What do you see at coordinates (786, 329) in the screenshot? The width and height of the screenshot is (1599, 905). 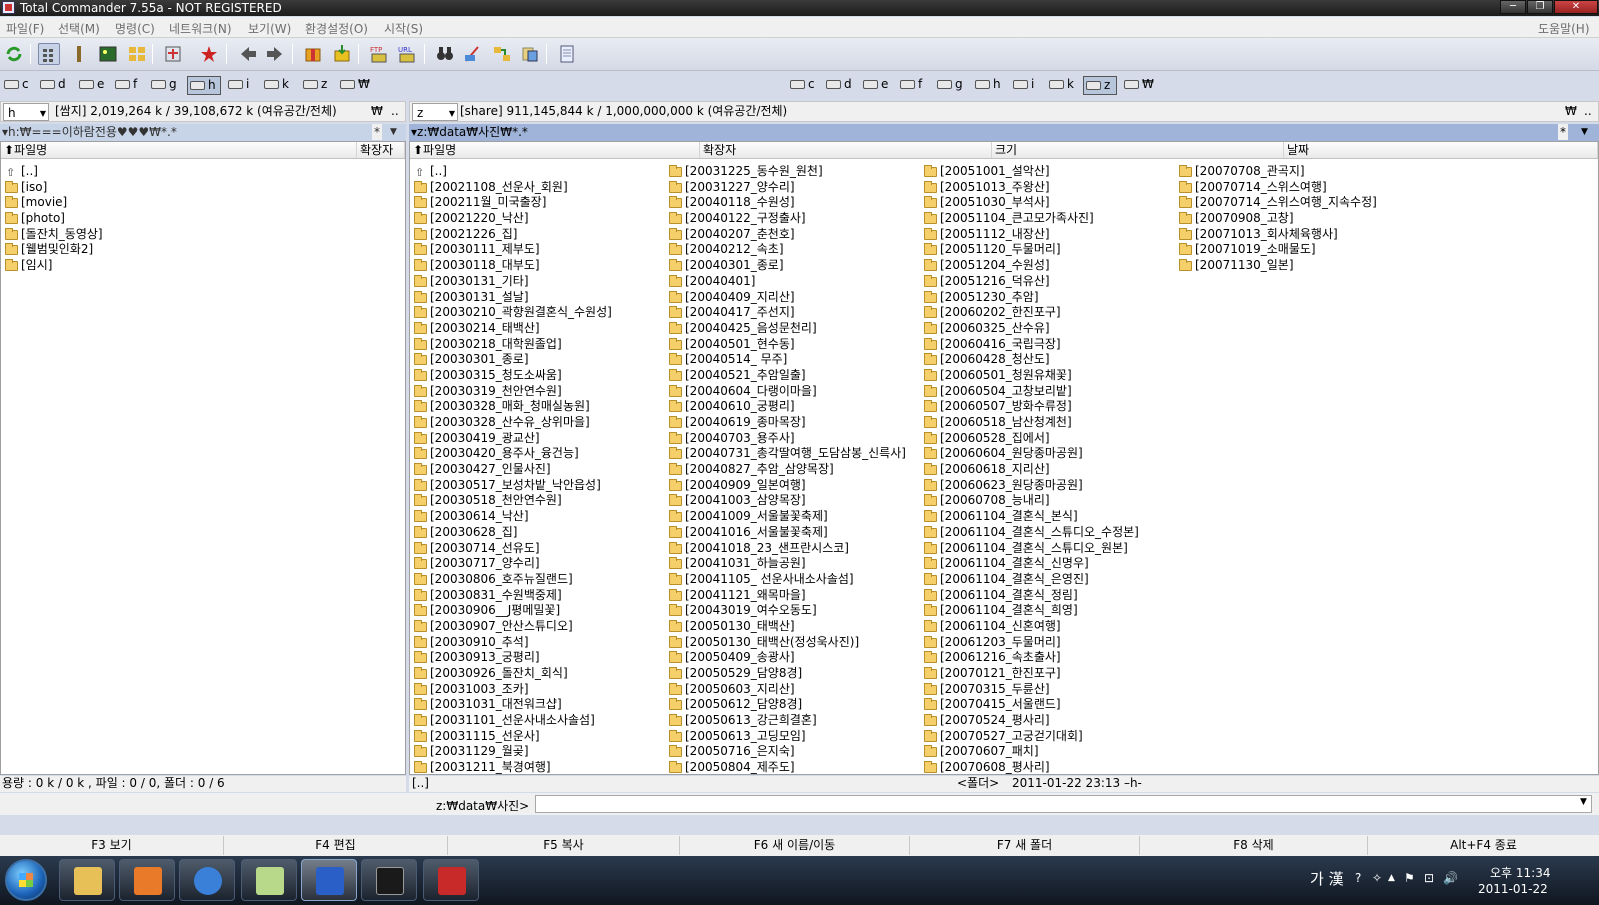 I see `folder-item: [20040425_음성문천리]` at bounding box center [786, 329].